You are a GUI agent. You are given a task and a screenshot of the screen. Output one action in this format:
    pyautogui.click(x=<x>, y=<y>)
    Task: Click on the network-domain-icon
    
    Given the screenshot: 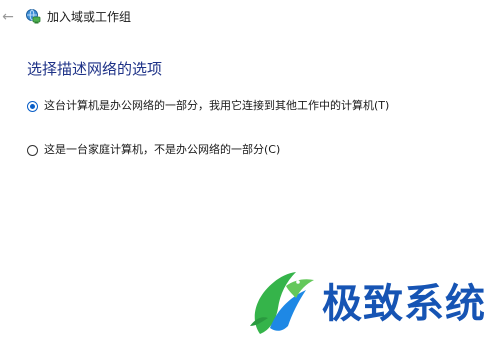 What is the action you would take?
    pyautogui.click(x=33, y=16)
    